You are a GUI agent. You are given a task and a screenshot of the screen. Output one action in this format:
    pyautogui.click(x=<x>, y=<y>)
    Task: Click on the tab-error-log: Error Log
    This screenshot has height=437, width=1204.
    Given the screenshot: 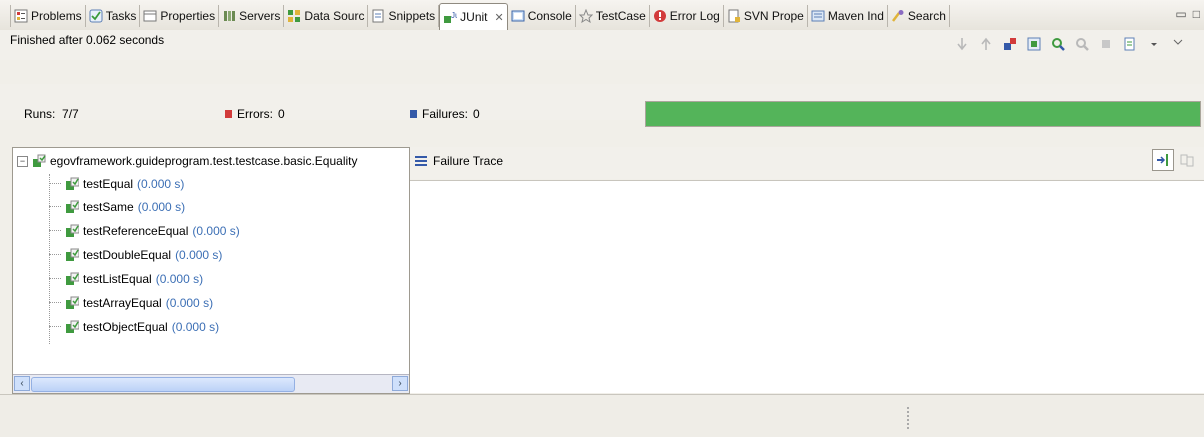 What is the action you would take?
    pyautogui.click(x=687, y=16)
    